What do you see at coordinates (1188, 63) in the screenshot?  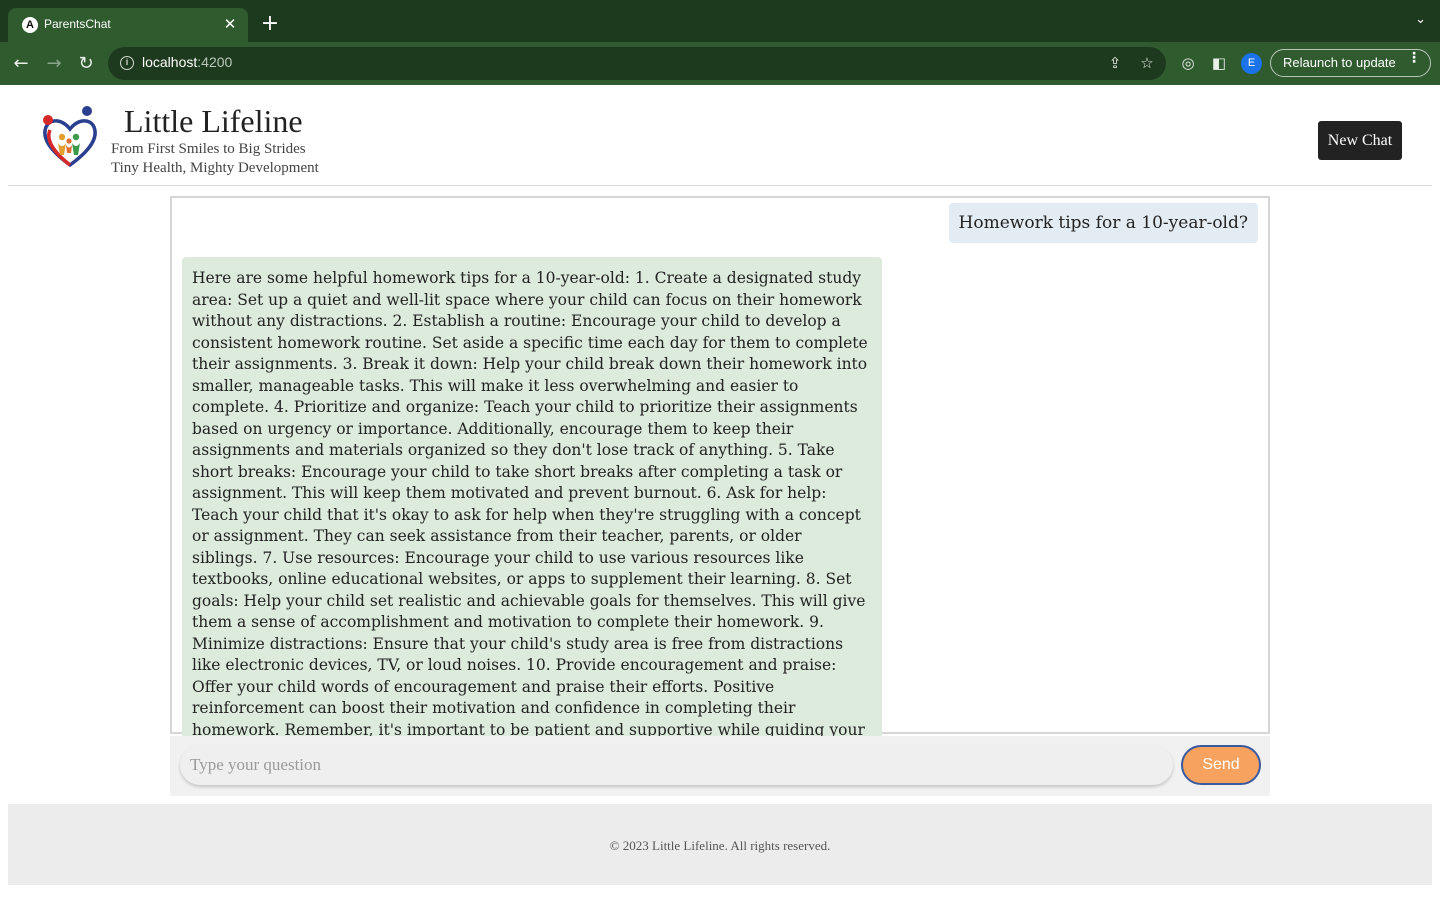 I see `extension-icon: ◎` at bounding box center [1188, 63].